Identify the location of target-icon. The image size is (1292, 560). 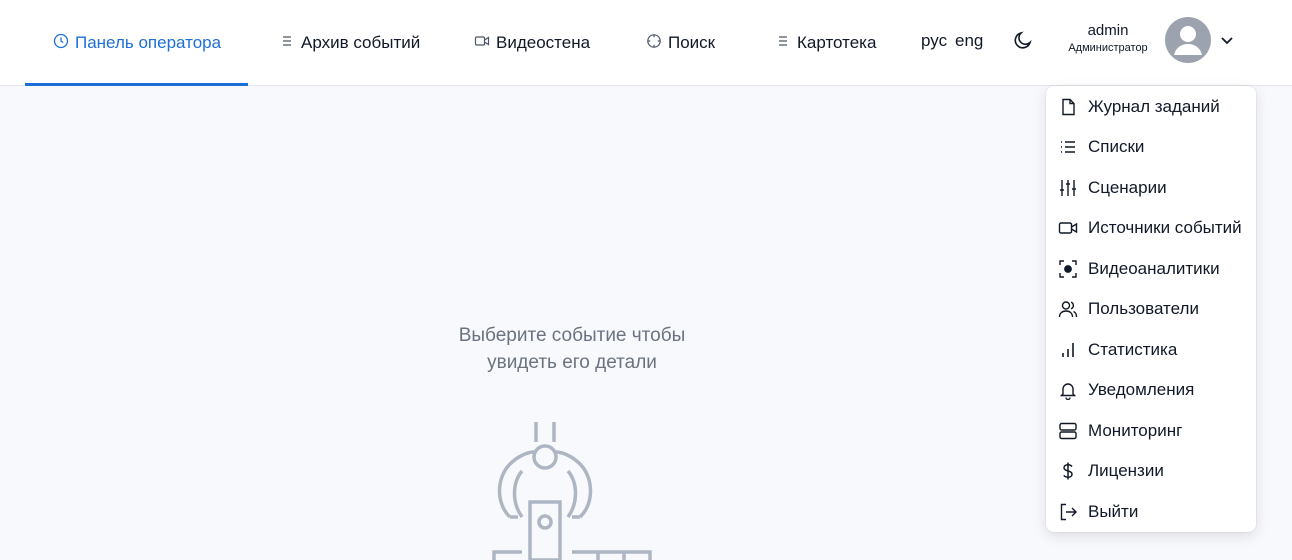
(654, 43).